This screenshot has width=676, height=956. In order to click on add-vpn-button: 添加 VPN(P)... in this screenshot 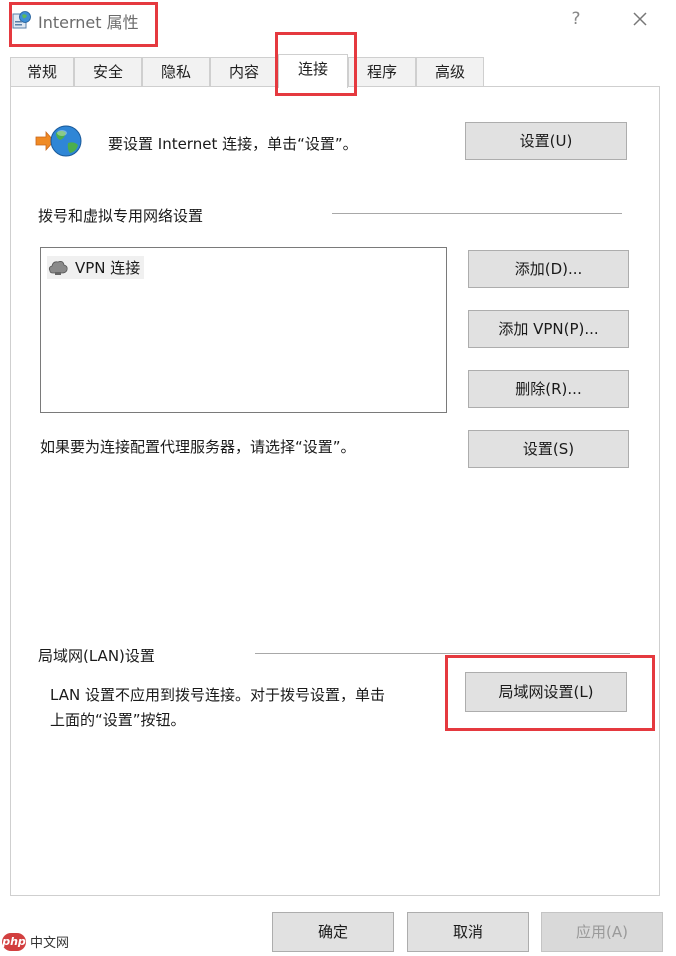, I will do `click(548, 329)`.